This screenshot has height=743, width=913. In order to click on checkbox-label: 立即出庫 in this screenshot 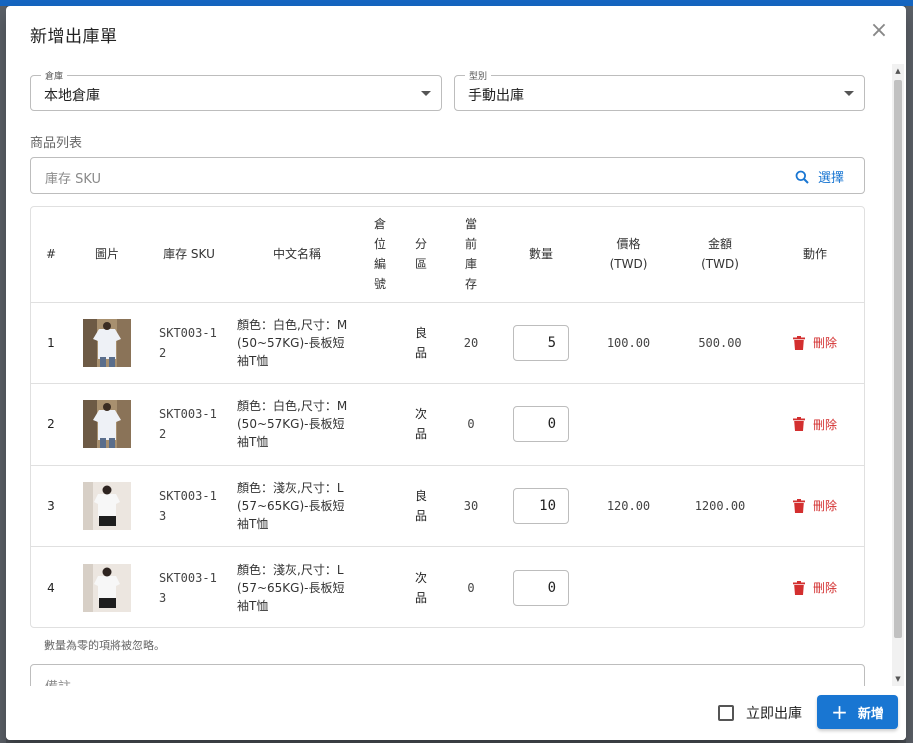, I will do `click(774, 714)`.